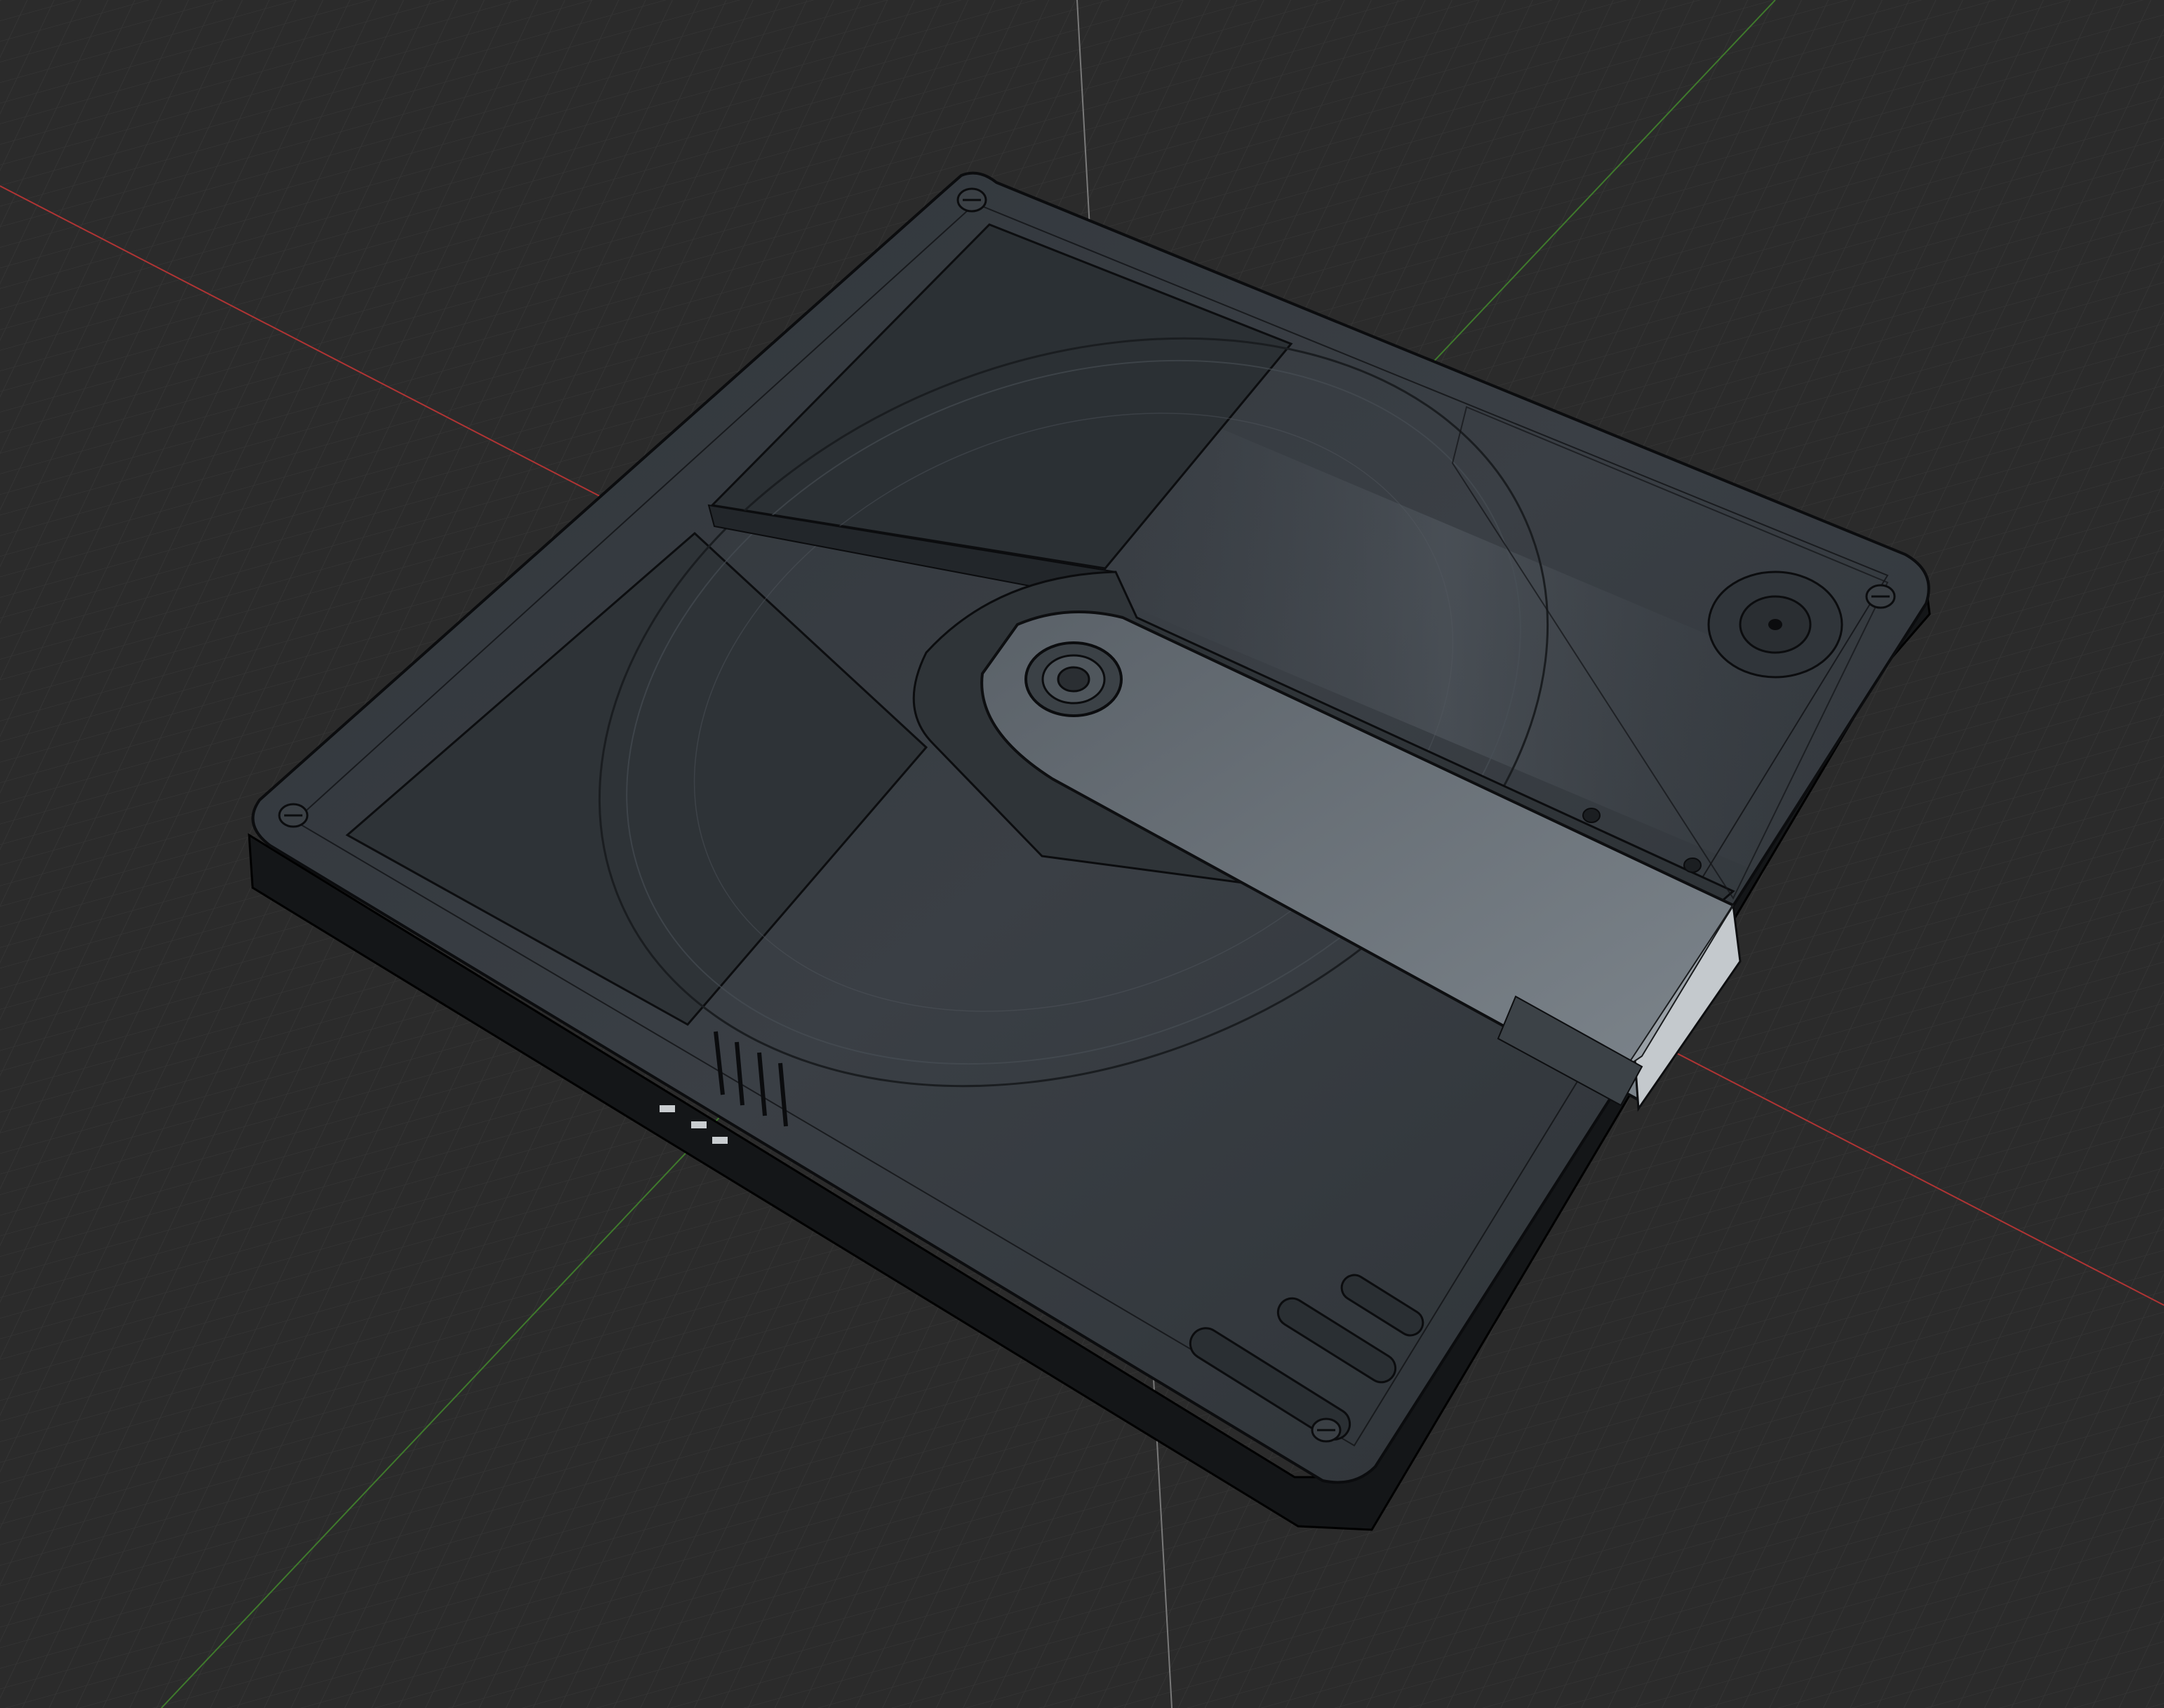  What do you see at coordinates (971, 200) in the screenshot?
I see `screw-top-left` at bounding box center [971, 200].